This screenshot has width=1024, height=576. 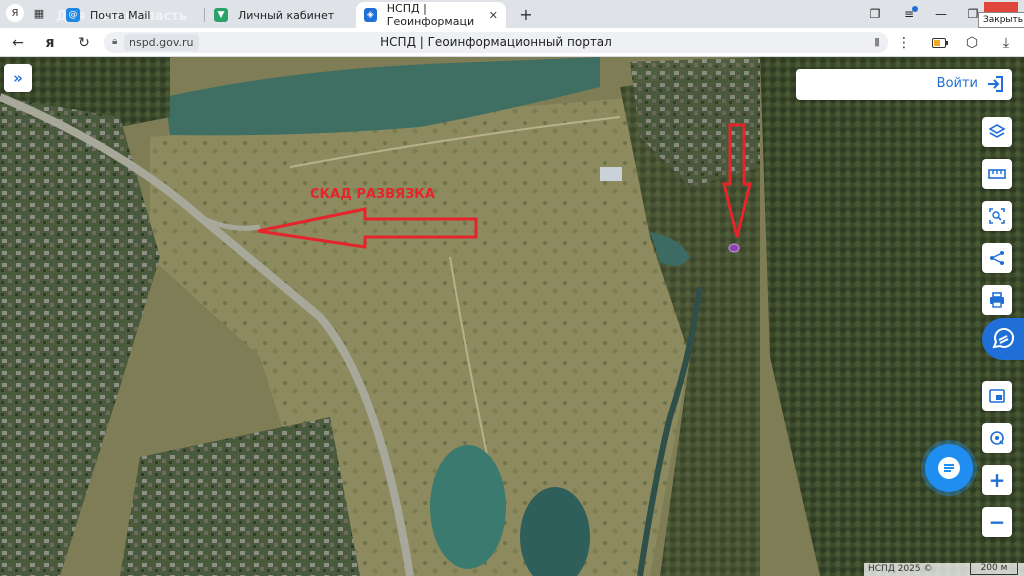 I want to click on chat-icon, so click(x=949, y=468).